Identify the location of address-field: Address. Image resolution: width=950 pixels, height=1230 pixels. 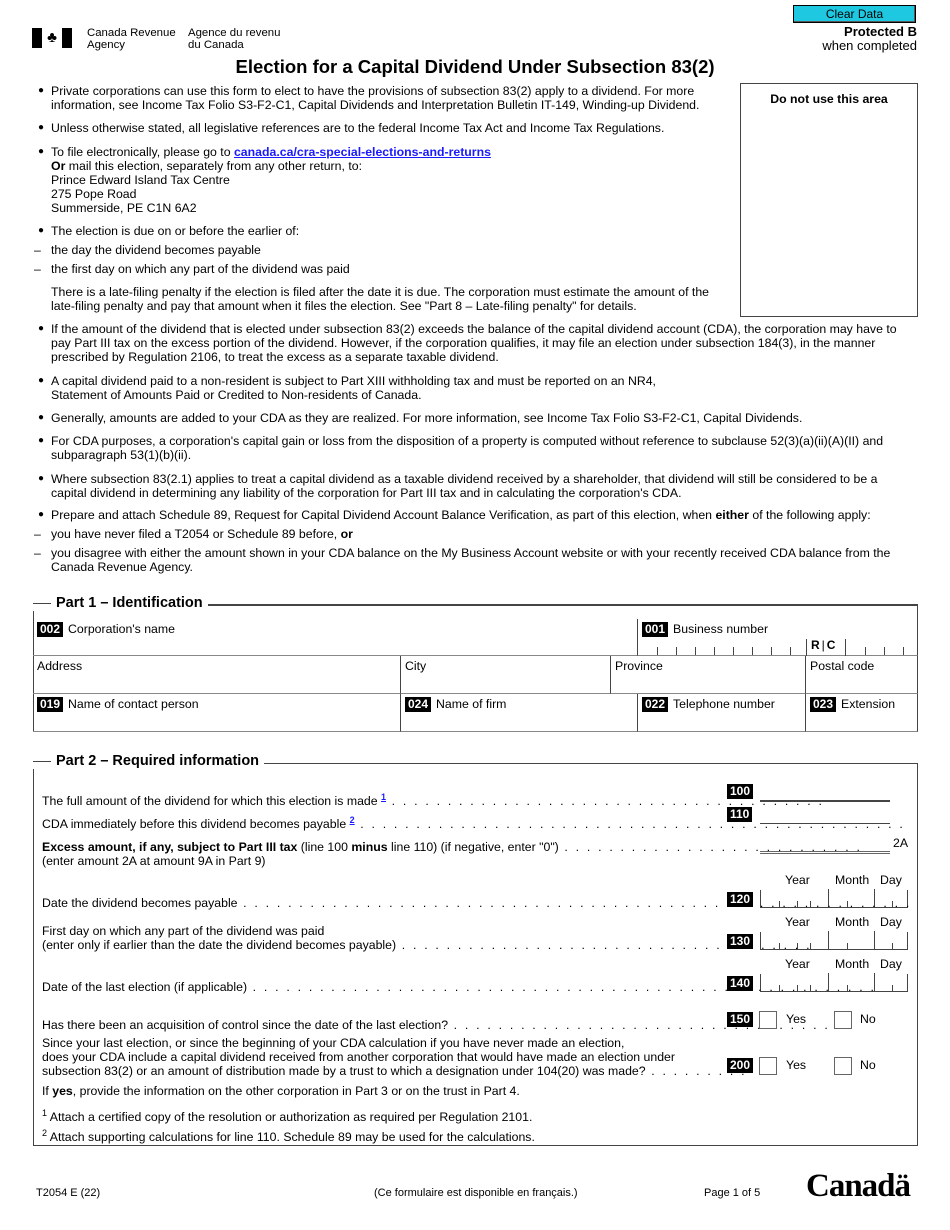
(217, 675).